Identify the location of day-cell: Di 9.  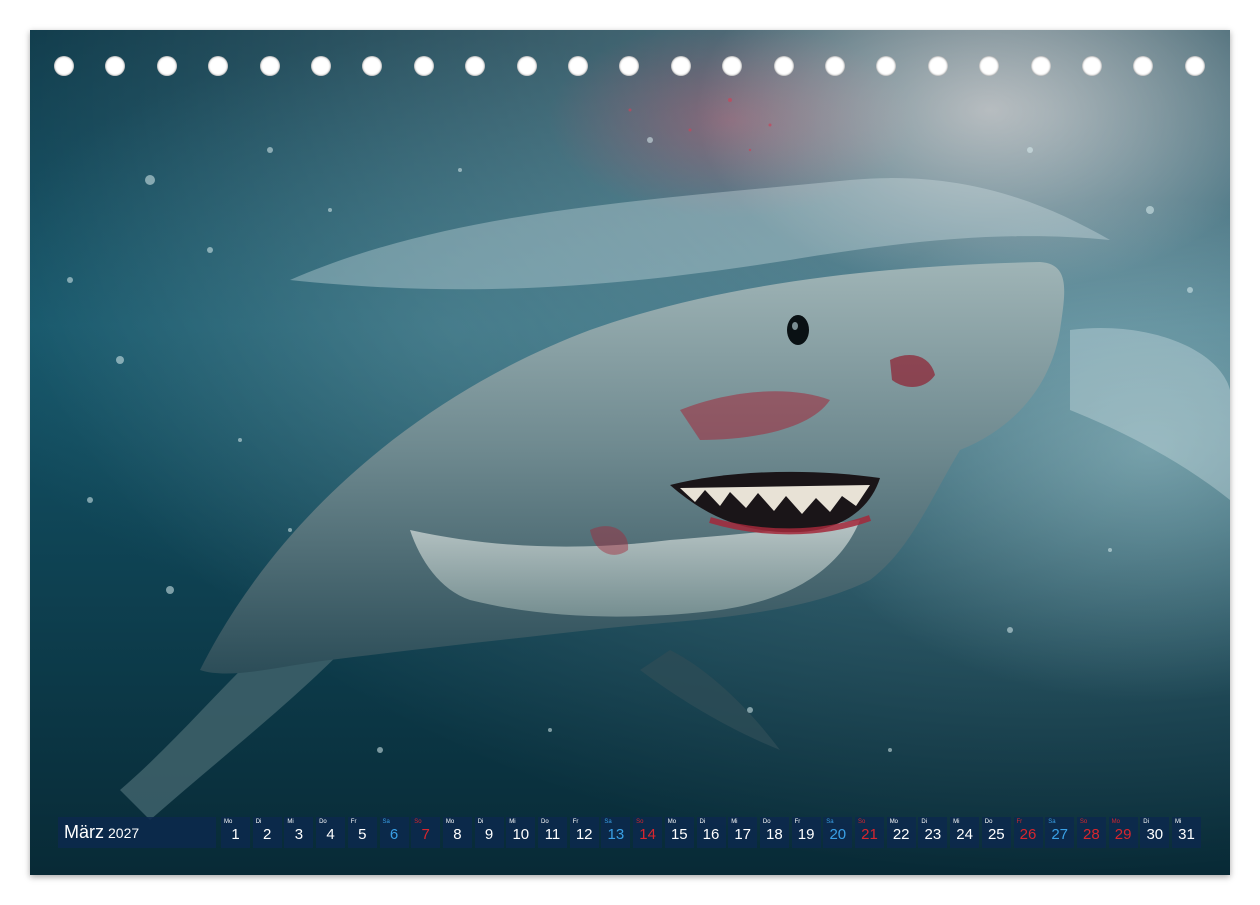
(489, 832).